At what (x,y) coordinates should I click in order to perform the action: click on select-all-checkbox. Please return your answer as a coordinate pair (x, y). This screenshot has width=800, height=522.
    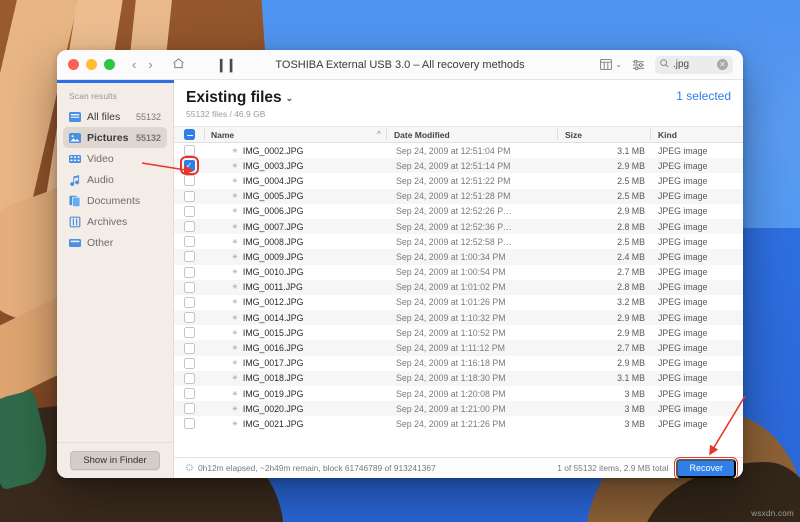
    Looking at the image, I should click on (189, 134).